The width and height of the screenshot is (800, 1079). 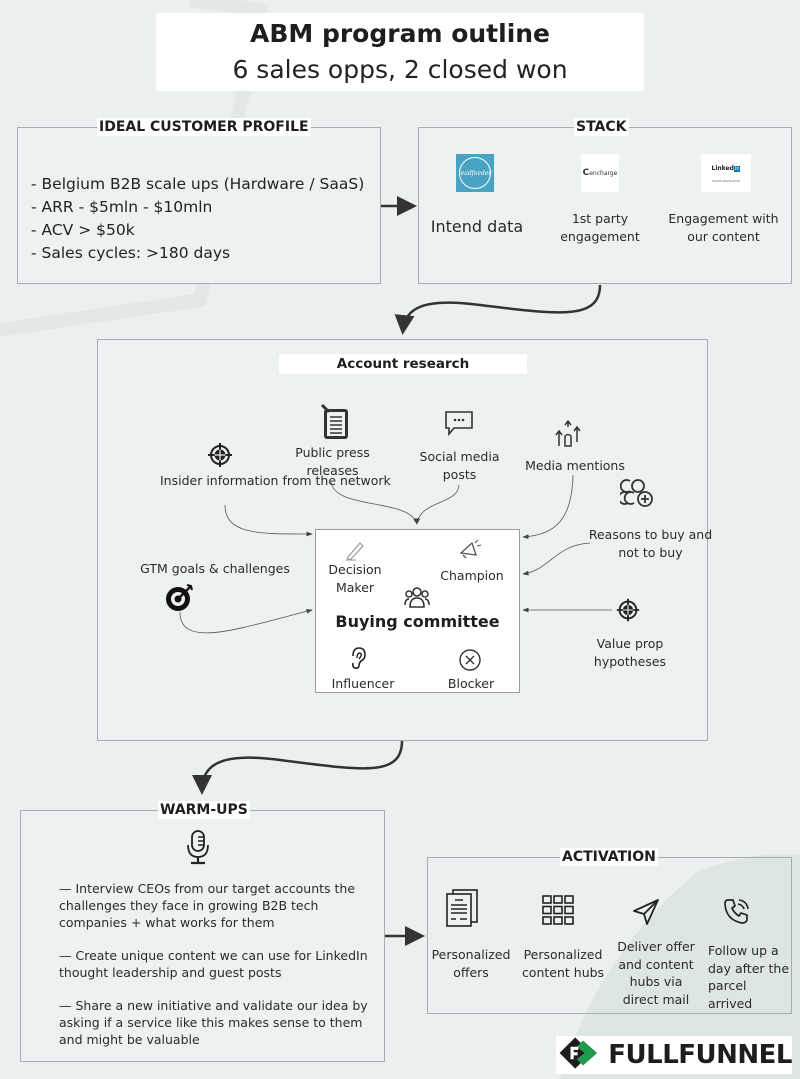 I want to click on brand-name: FULLFUNNEL, so click(x=700, y=1055).